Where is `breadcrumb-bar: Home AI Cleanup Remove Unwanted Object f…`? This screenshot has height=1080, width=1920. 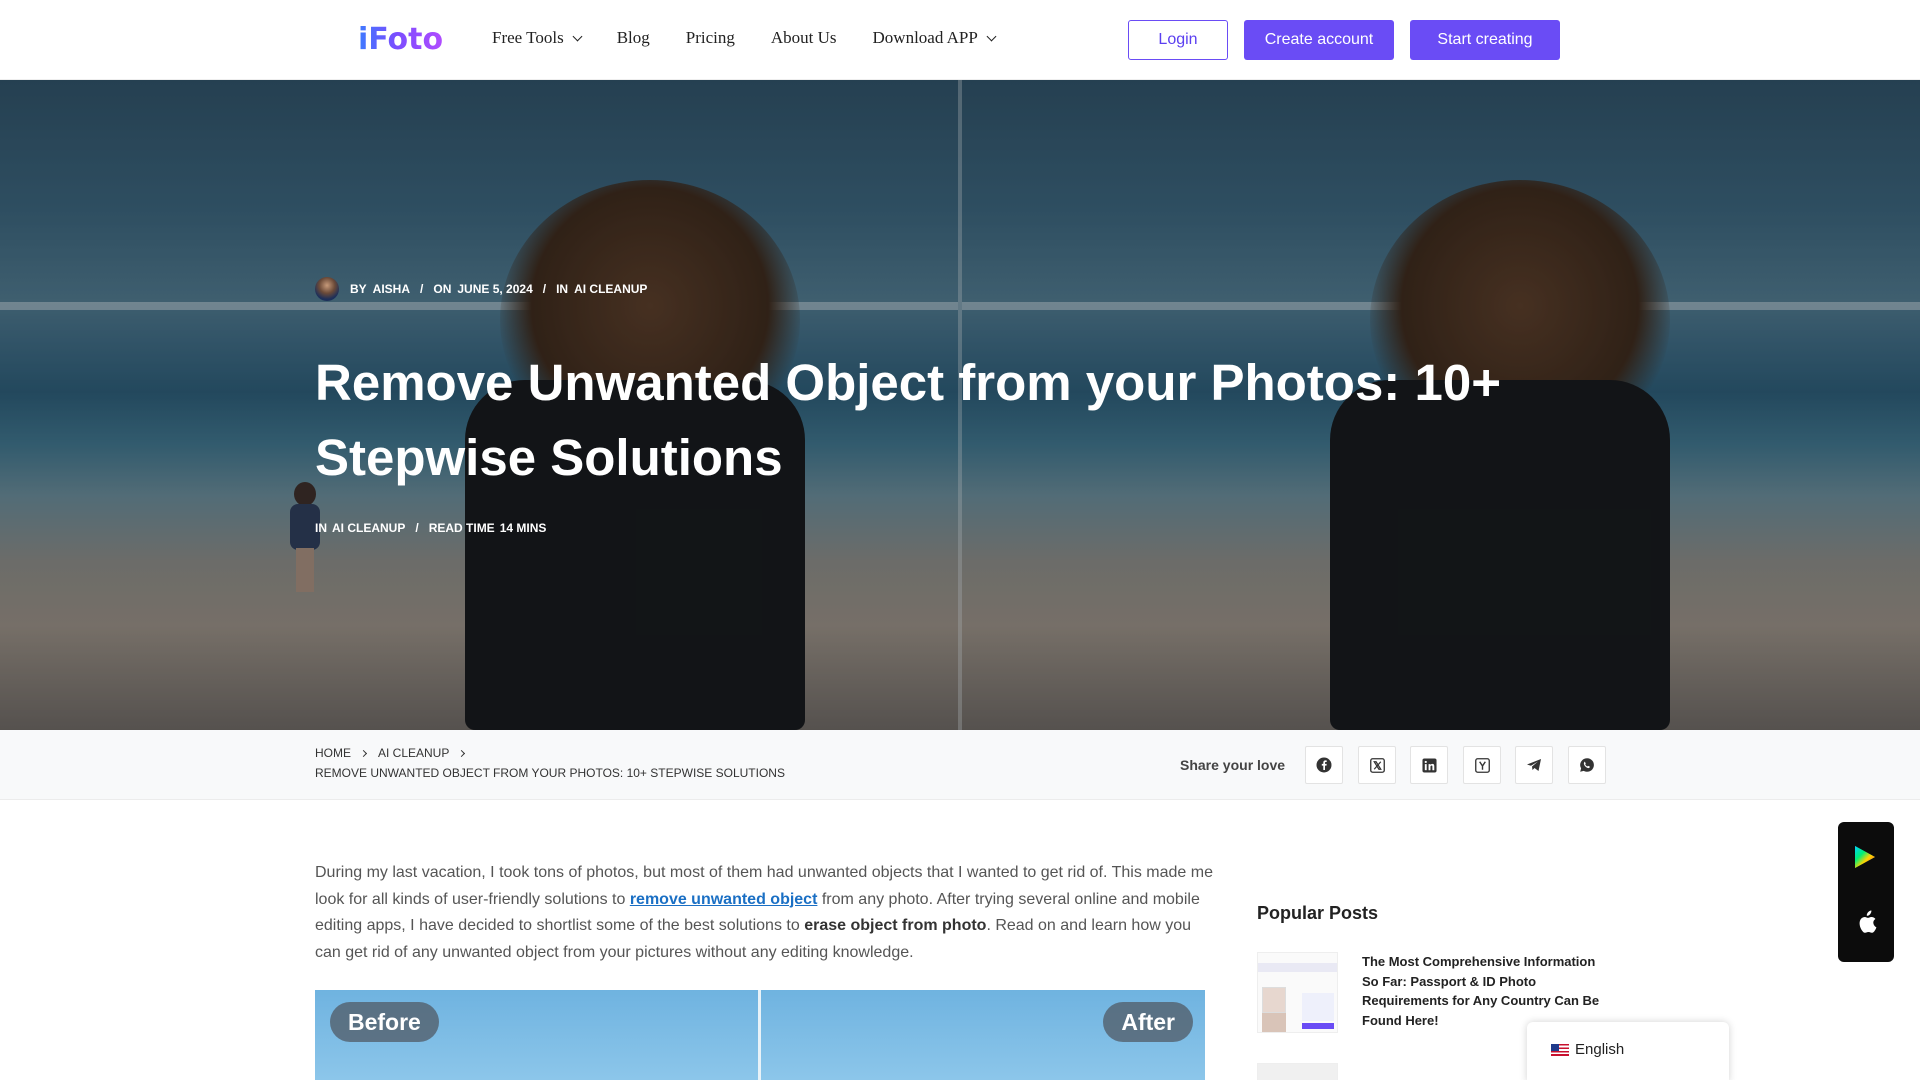
breadcrumb-bar: Home AI Cleanup Remove Unwanted Object f… is located at coordinates (960, 765).